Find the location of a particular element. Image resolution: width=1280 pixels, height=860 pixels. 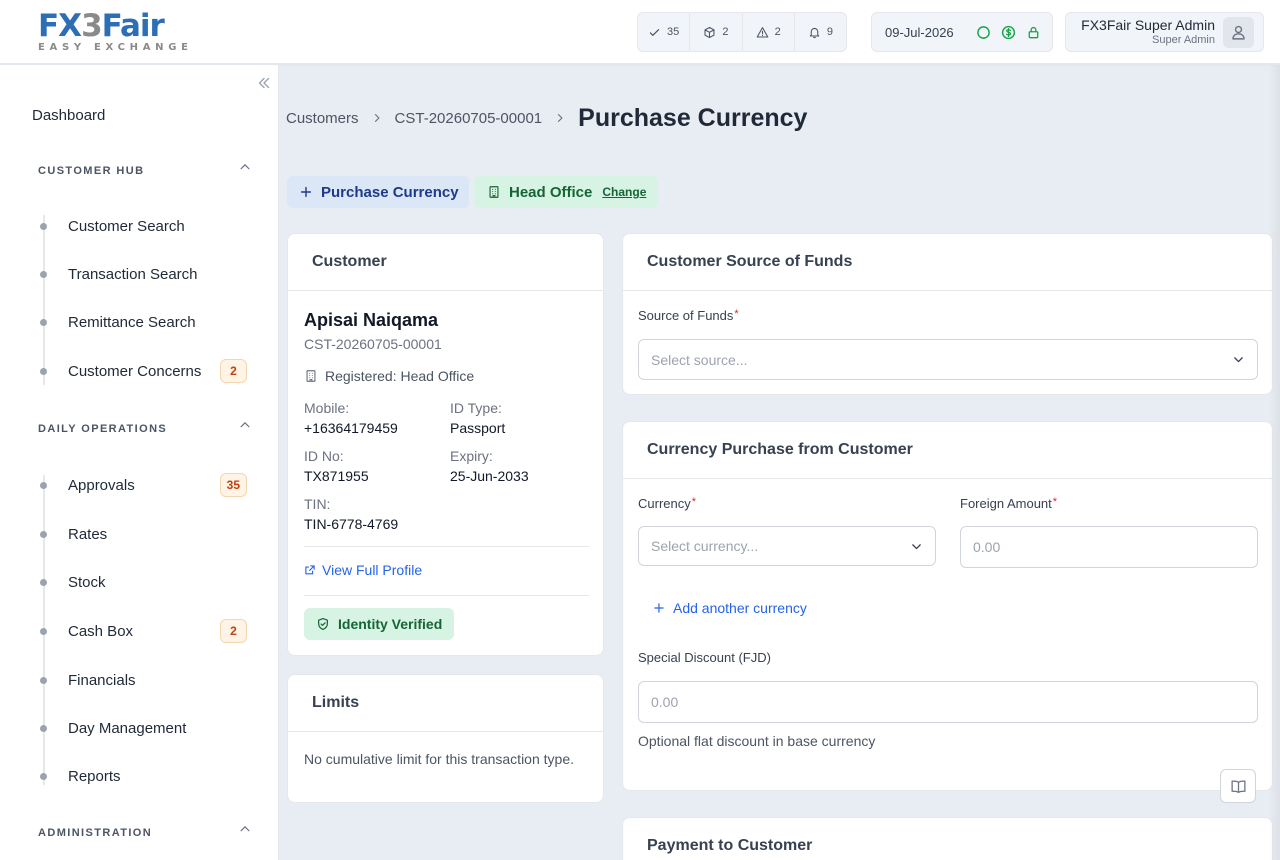

sidebar-item-day-management: Day Management is located at coordinates (147, 728).